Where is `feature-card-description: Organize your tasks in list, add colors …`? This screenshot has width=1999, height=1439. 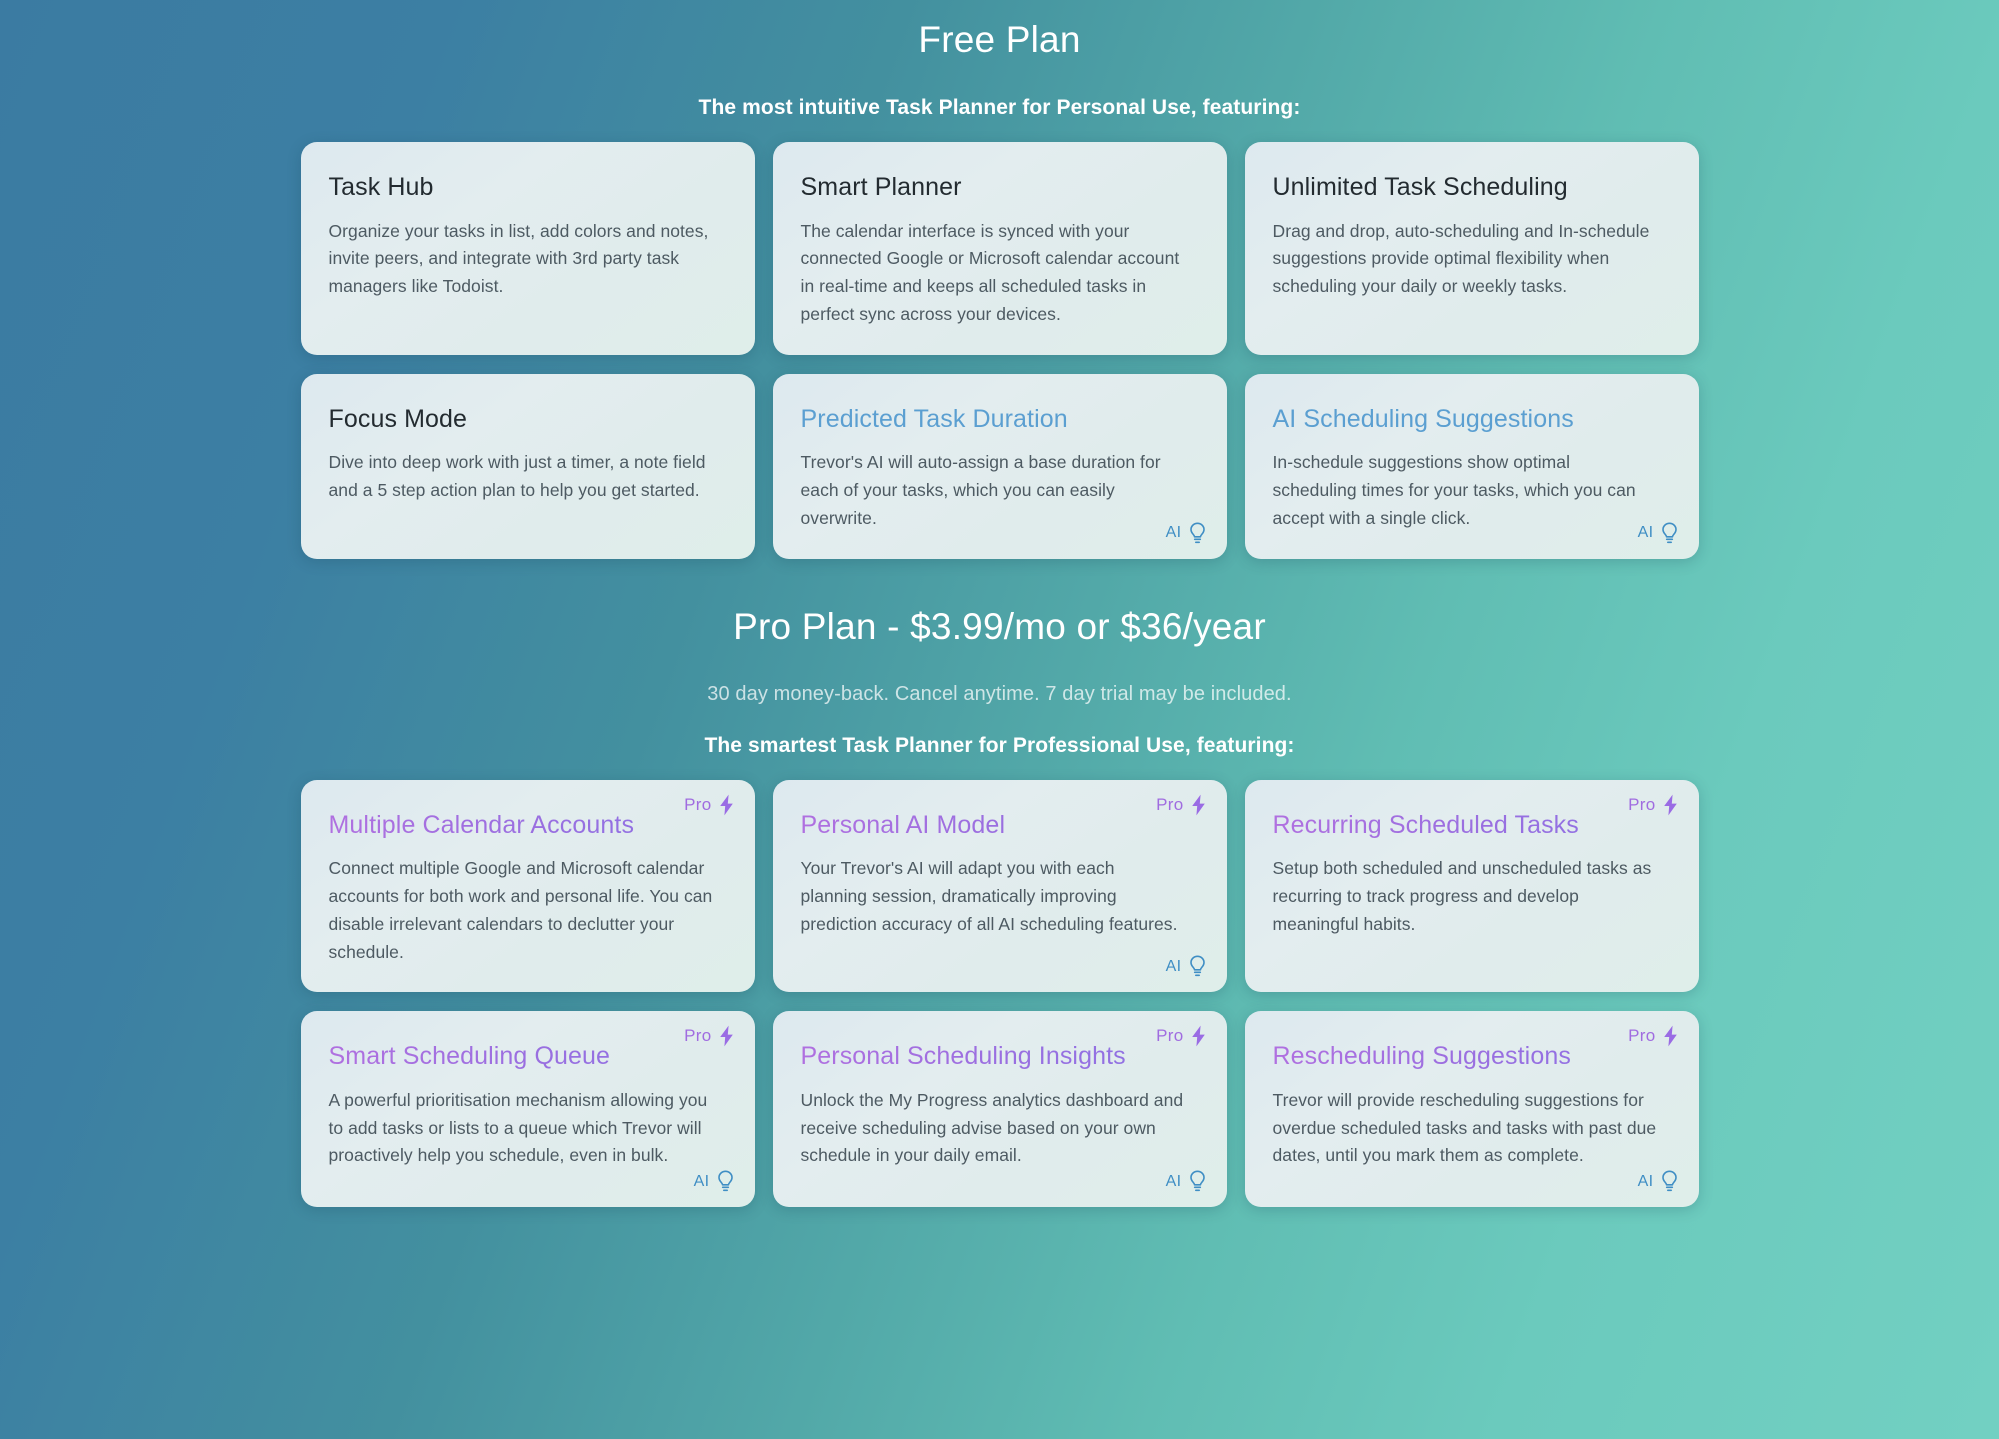 feature-card-description: Organize your tasks in list, add colors … is located at coordinates (518, 258).